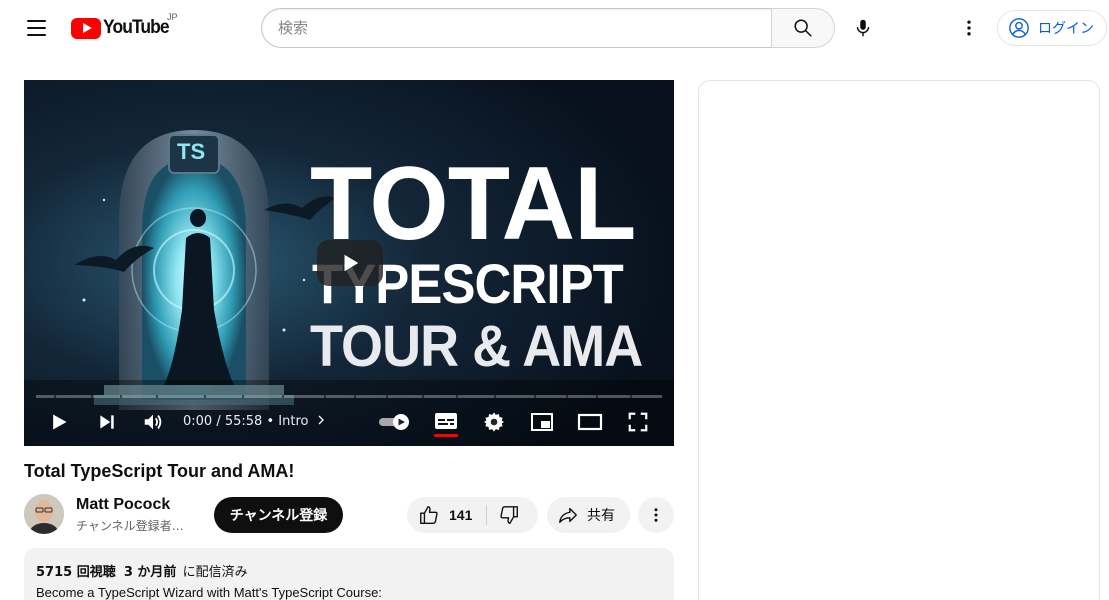 Image resolution: width=1109 pixels, height=600 pixels. I want to click on share-button: 共有, so click(588, 515).